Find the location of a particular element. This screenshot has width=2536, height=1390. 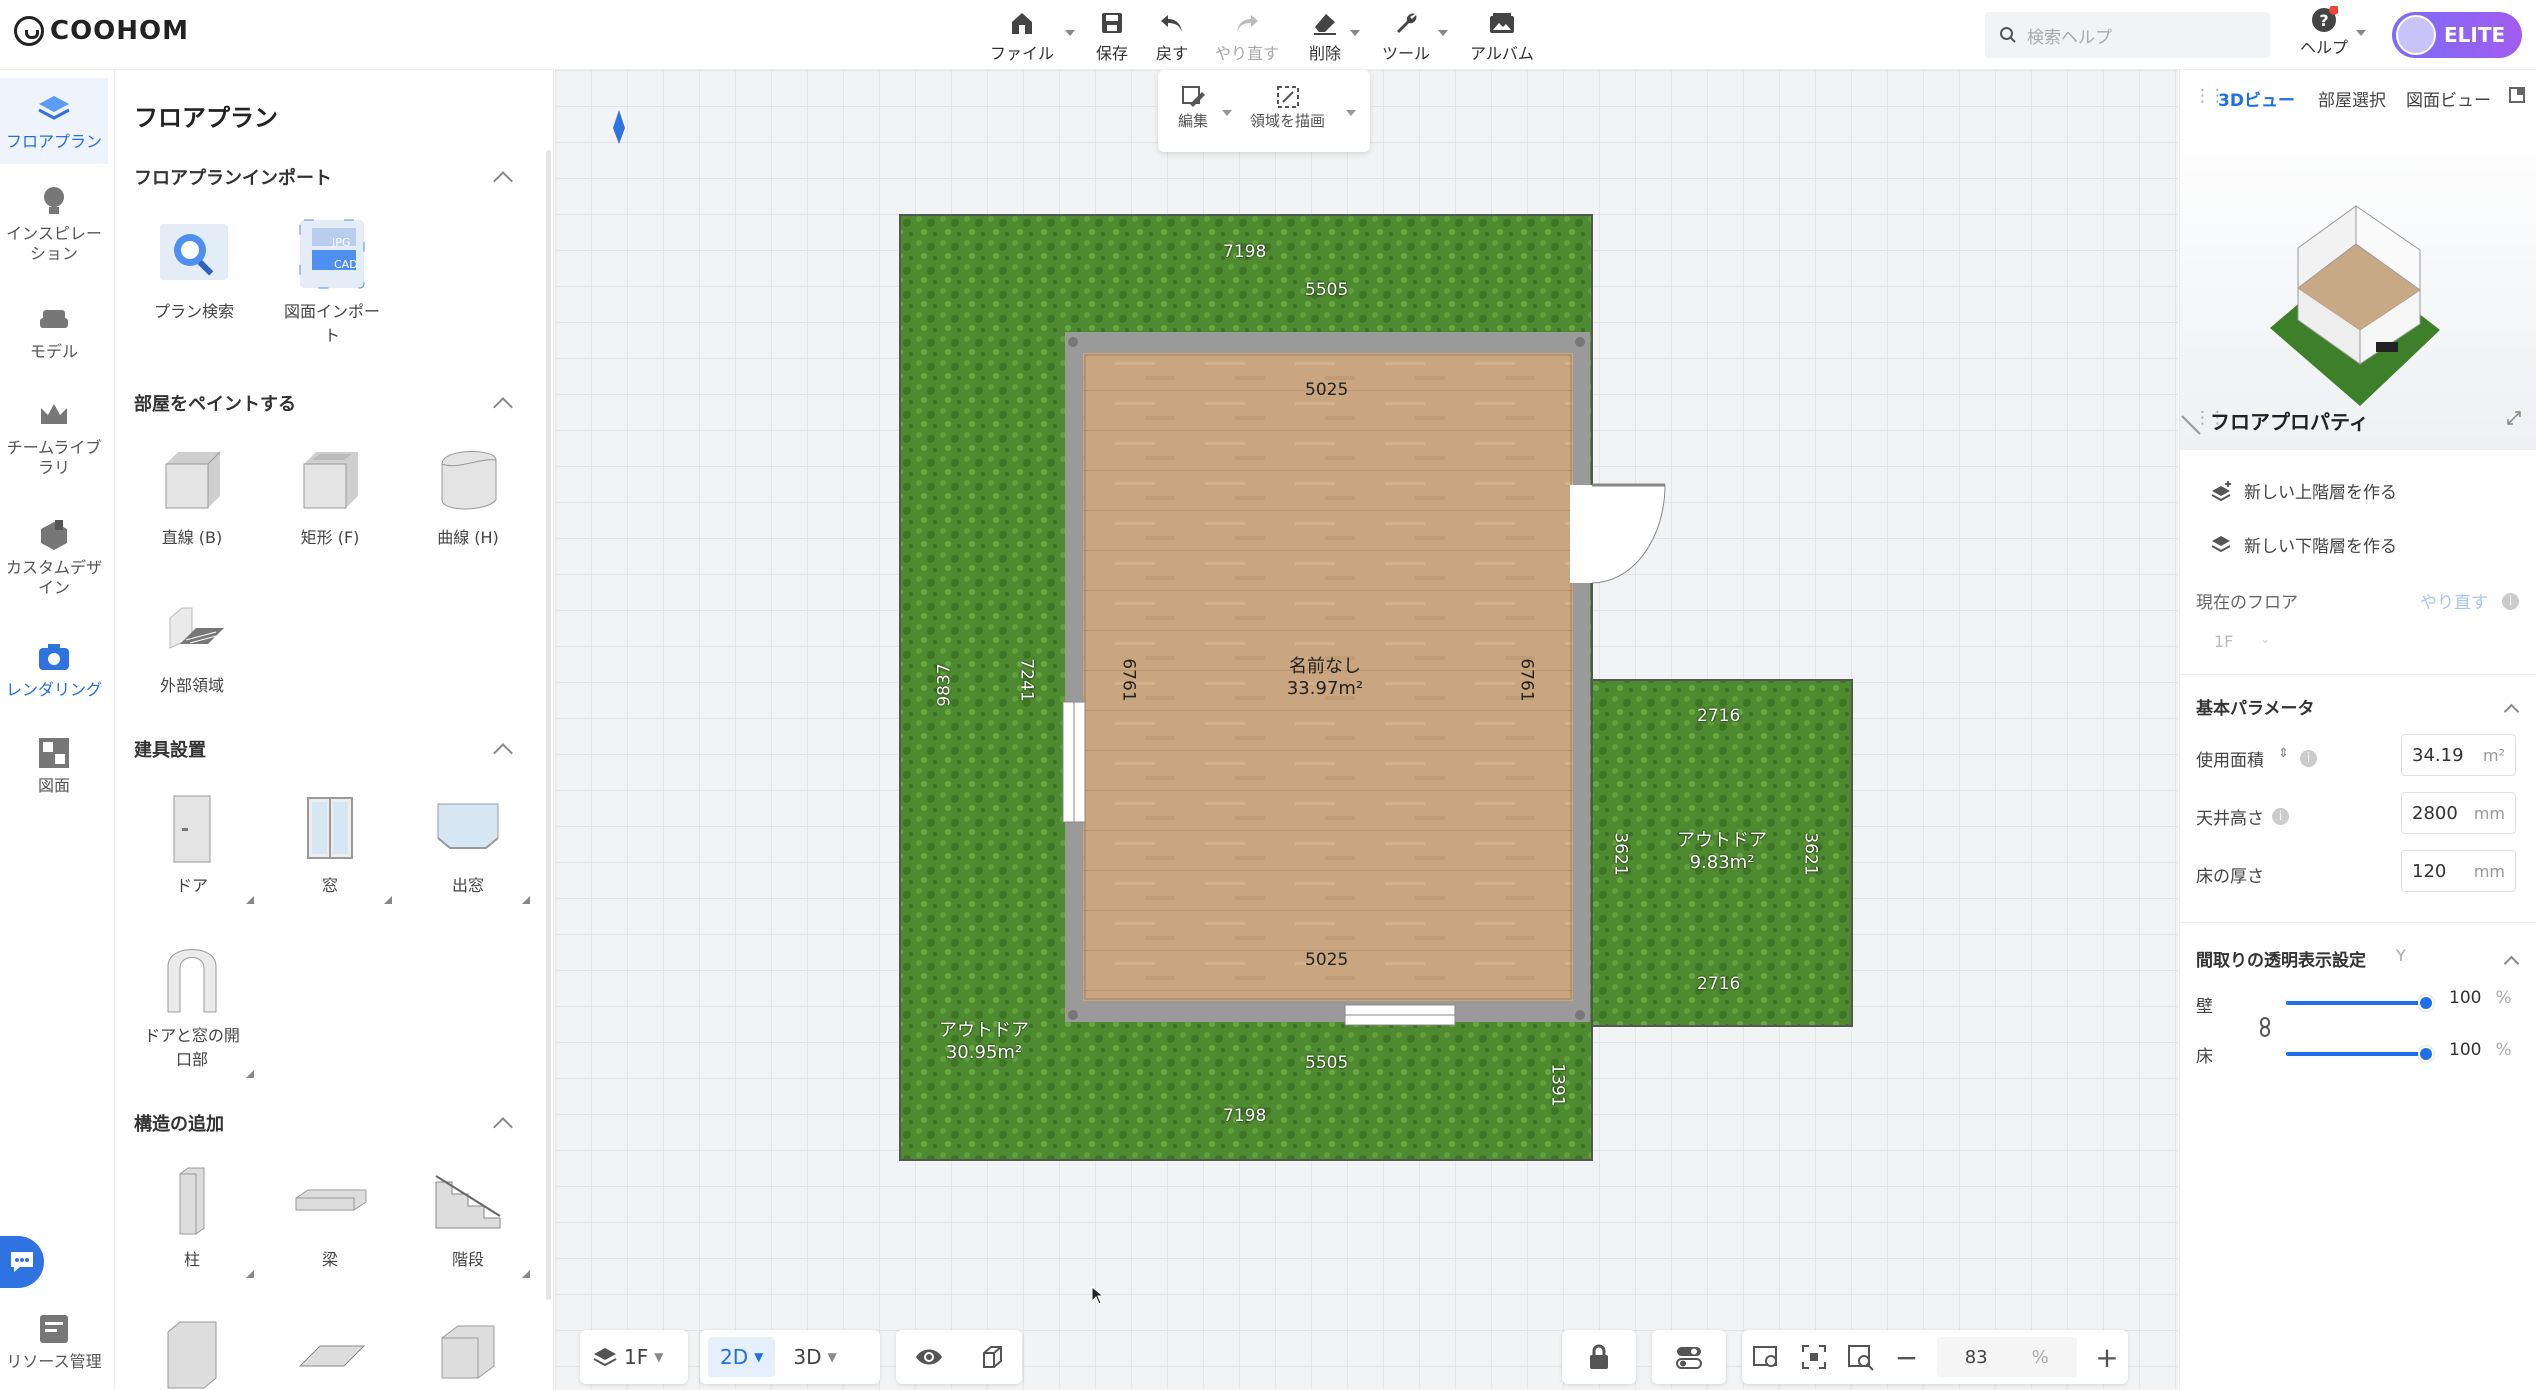

floor-opacity-slider is located at coordinates (2360, 1054).